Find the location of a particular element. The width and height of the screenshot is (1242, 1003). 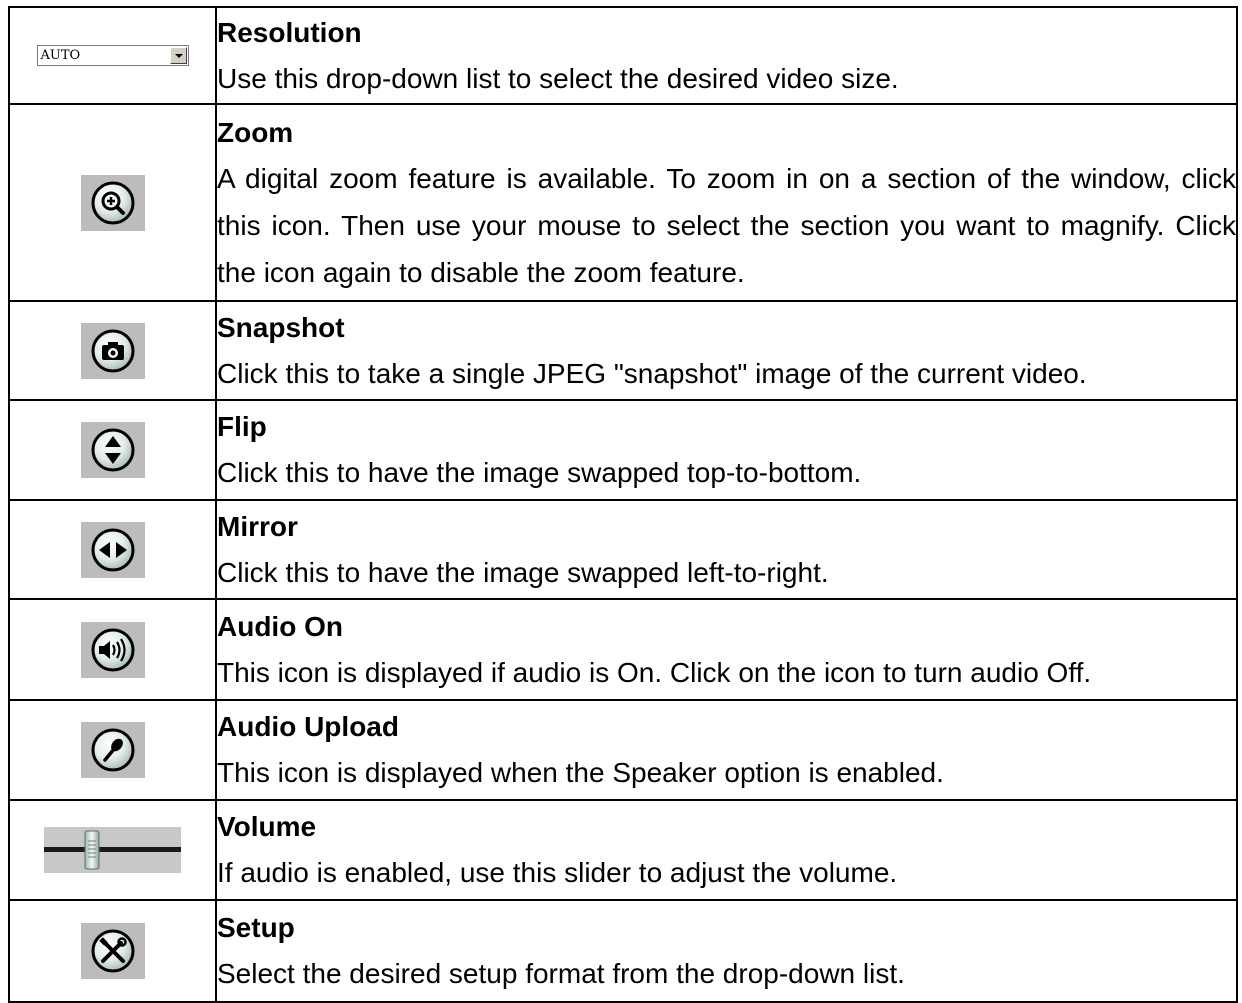

setup-tools-icon is located at coordinates (112, 951).